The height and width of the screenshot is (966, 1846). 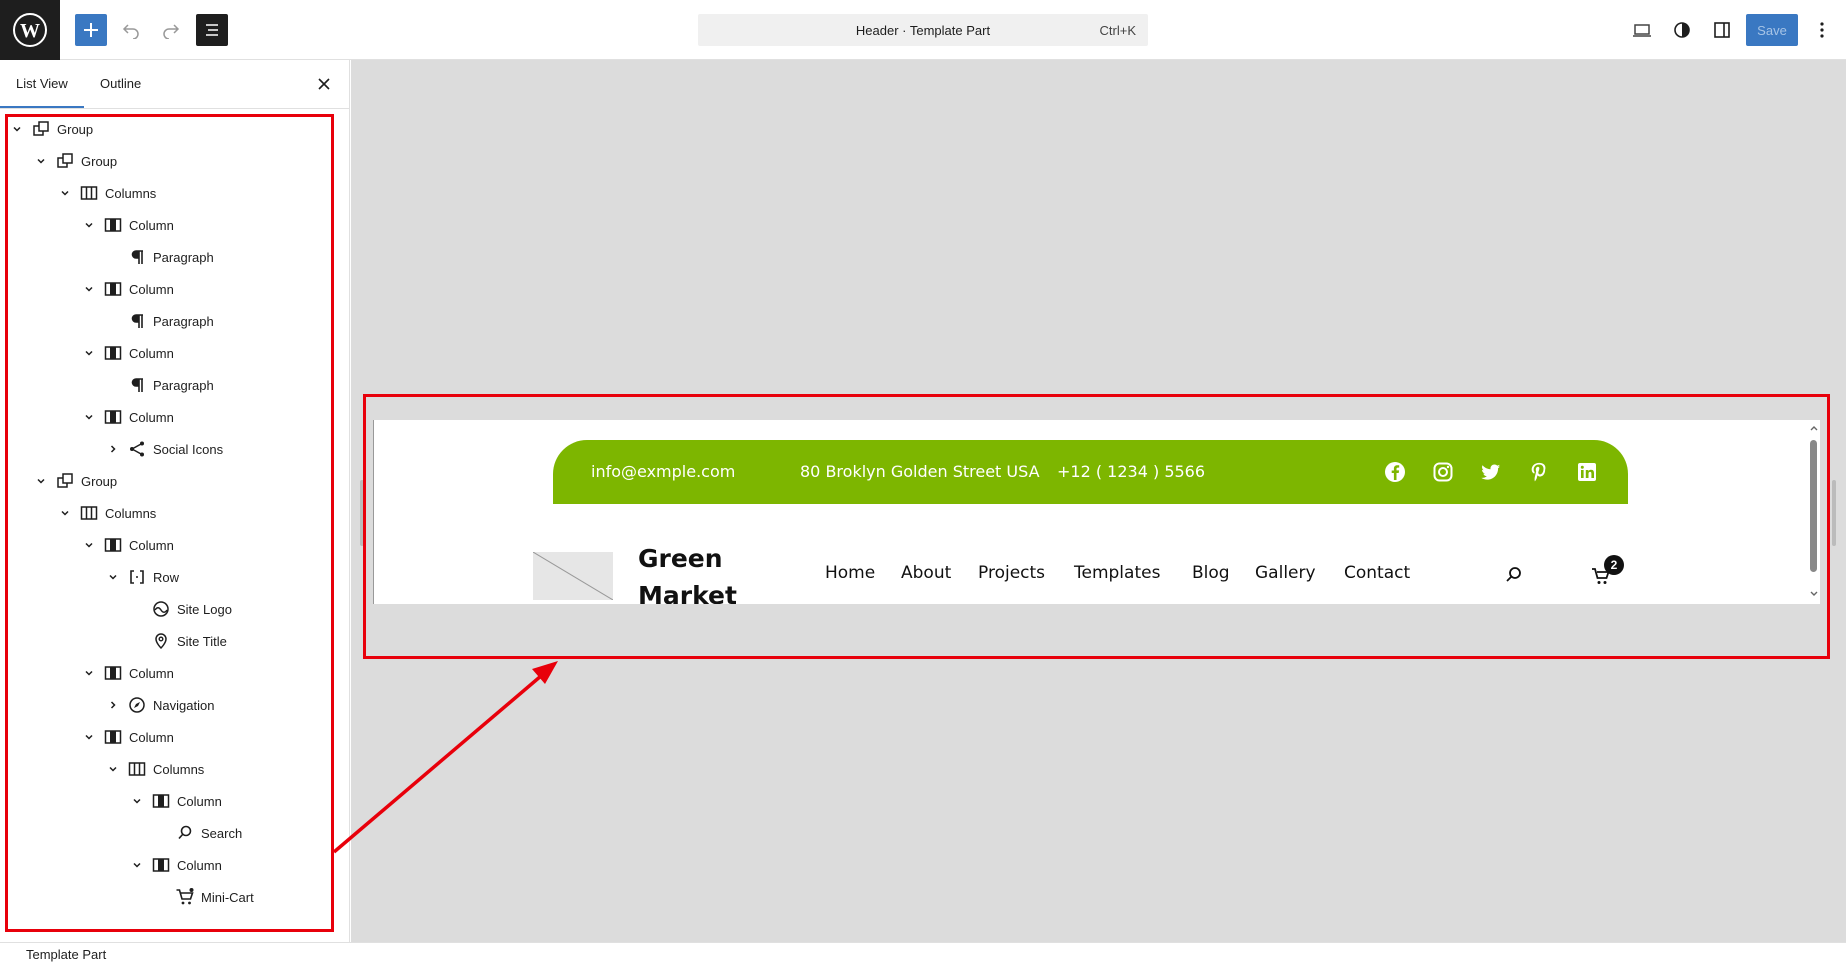 I want to click on contrast-icon, so click(x=1682, y=30).